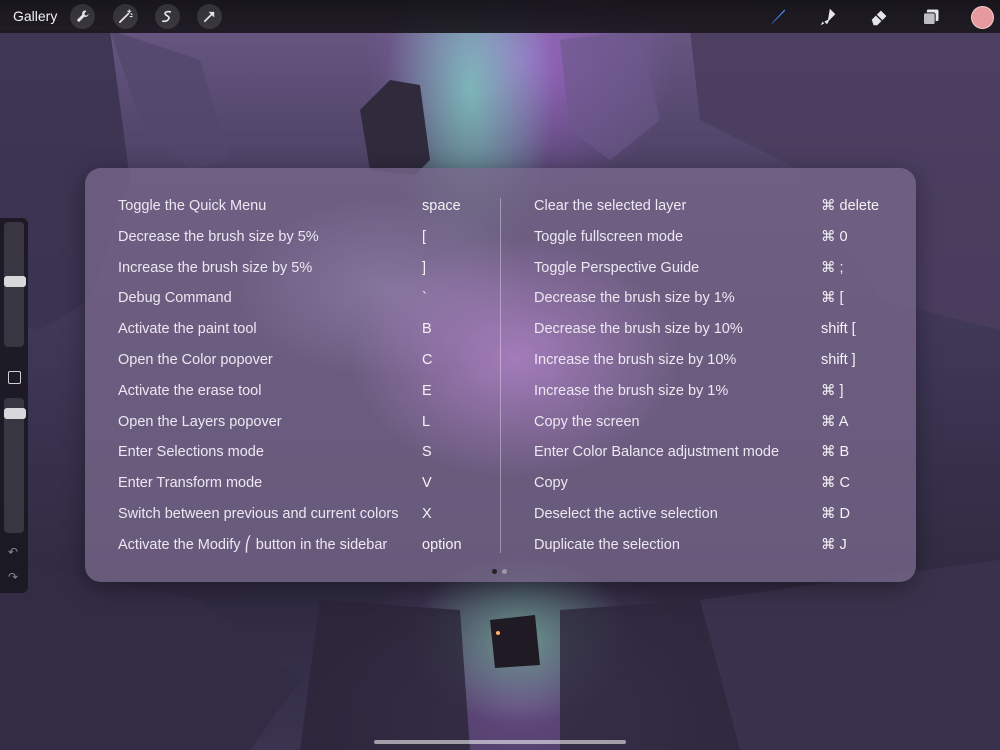  What do you see at coordinates (634, 298) in the screenshot?
I see `shortcut-description: Decrease the brush size by 1%` at bounding box center [634, 298].